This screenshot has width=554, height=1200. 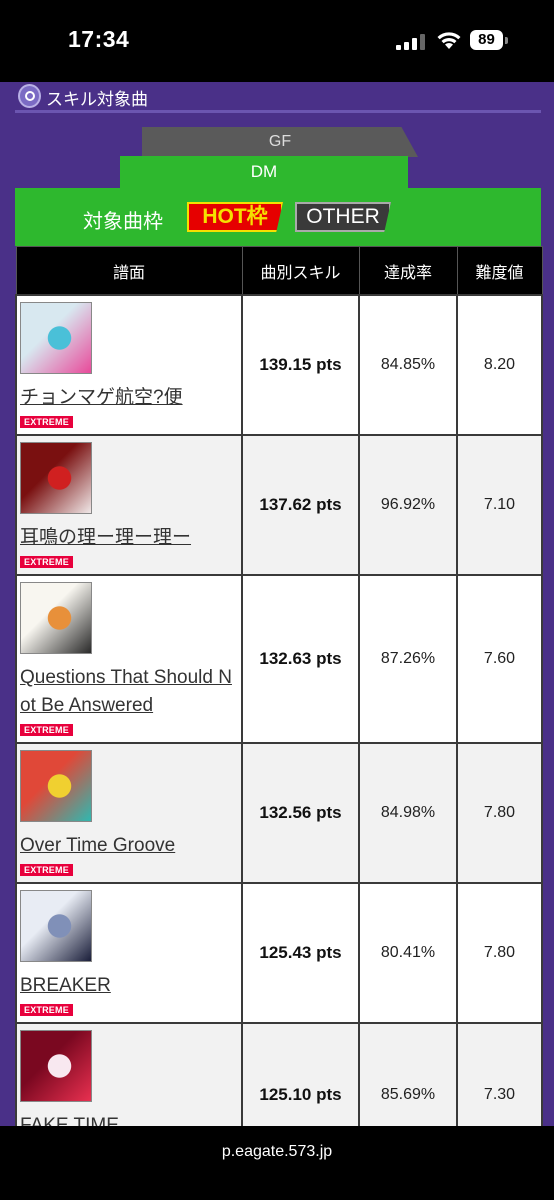 I want to click on song-title-link: 耳鳴の理ー理ー理ー, so click(x=129, y=538).